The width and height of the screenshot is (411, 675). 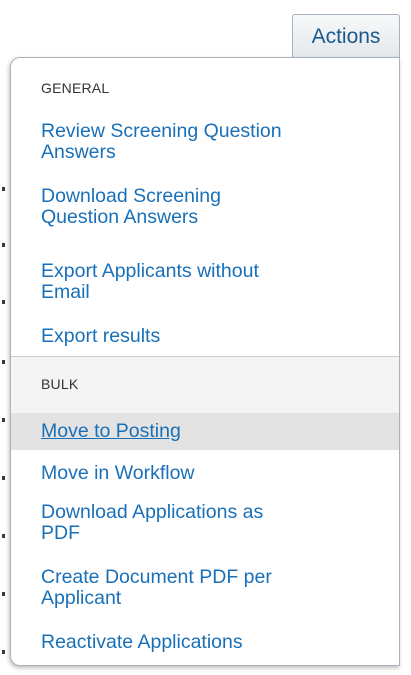 I want to click on section-heading-bulk: BULK, so click(x=60, y=384).